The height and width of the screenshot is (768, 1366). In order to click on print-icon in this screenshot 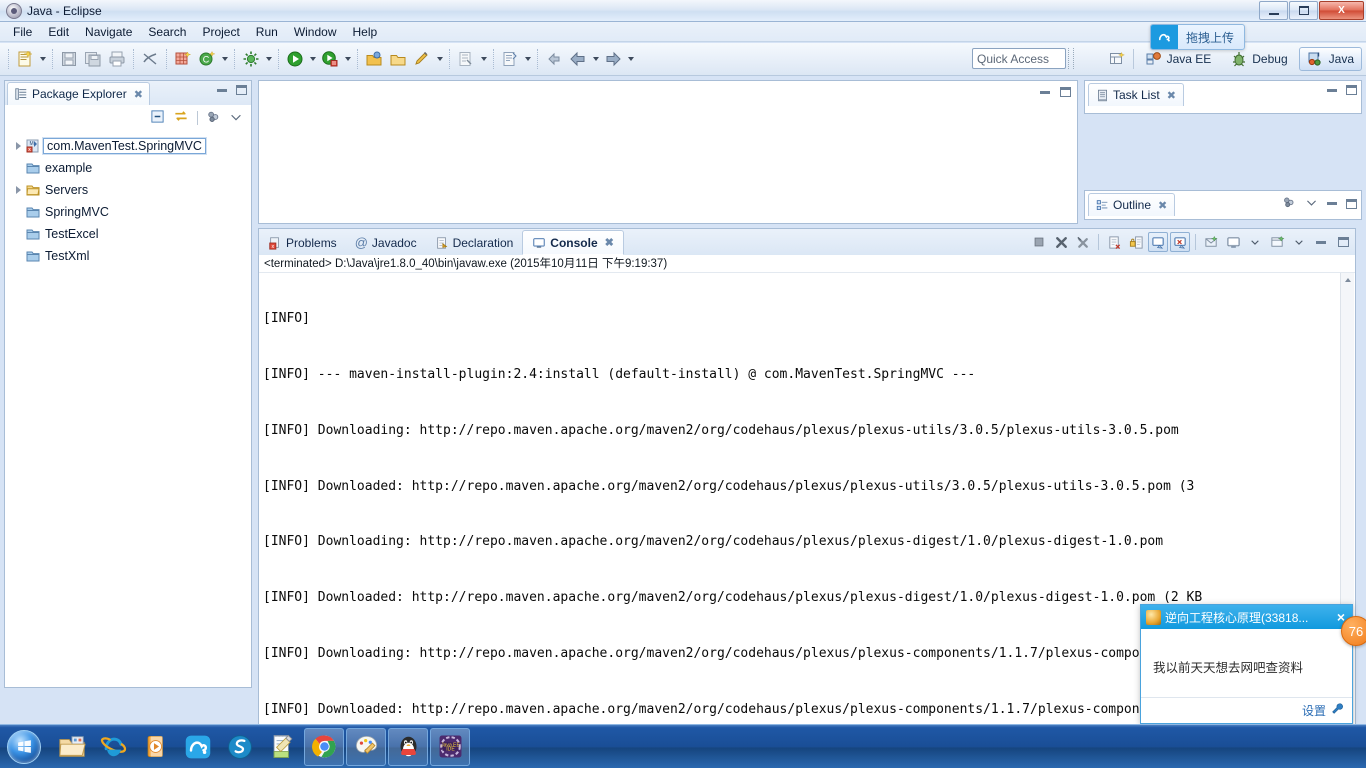, I will do `click(117, 59)`.